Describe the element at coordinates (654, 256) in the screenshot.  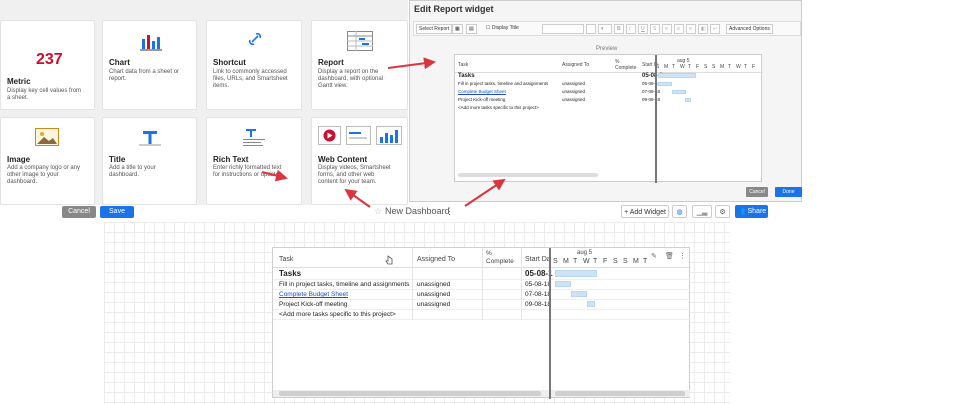
I see `edit-pencil-icon: ✎` at that location.